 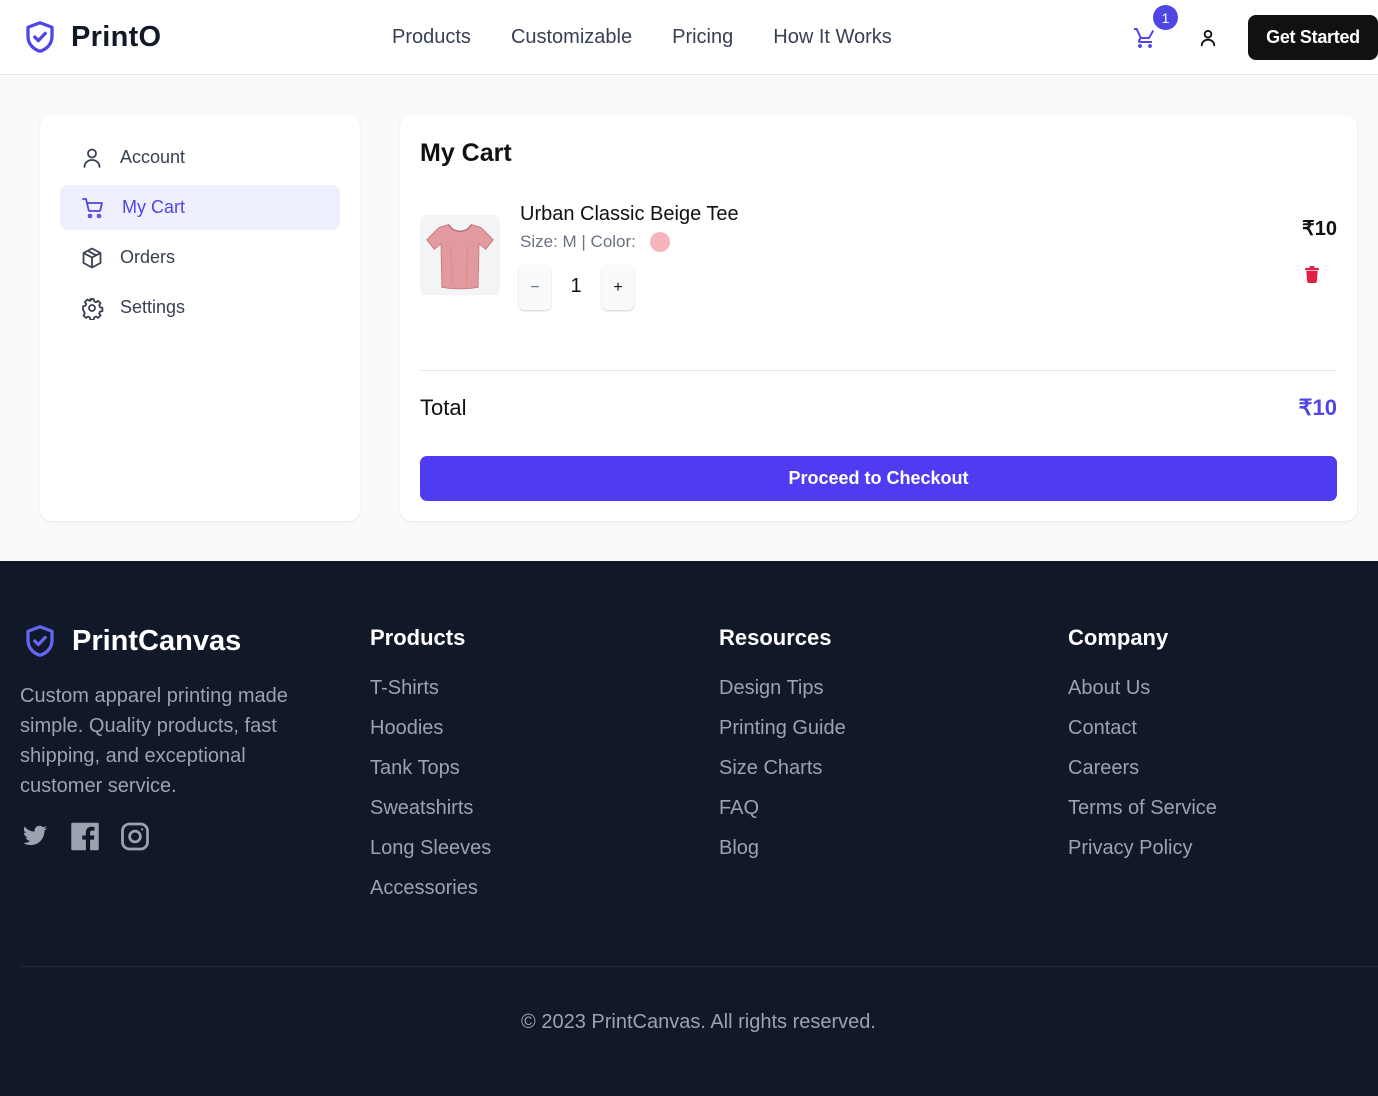 I want to click on twitter-link, so click(x=35, y=836).